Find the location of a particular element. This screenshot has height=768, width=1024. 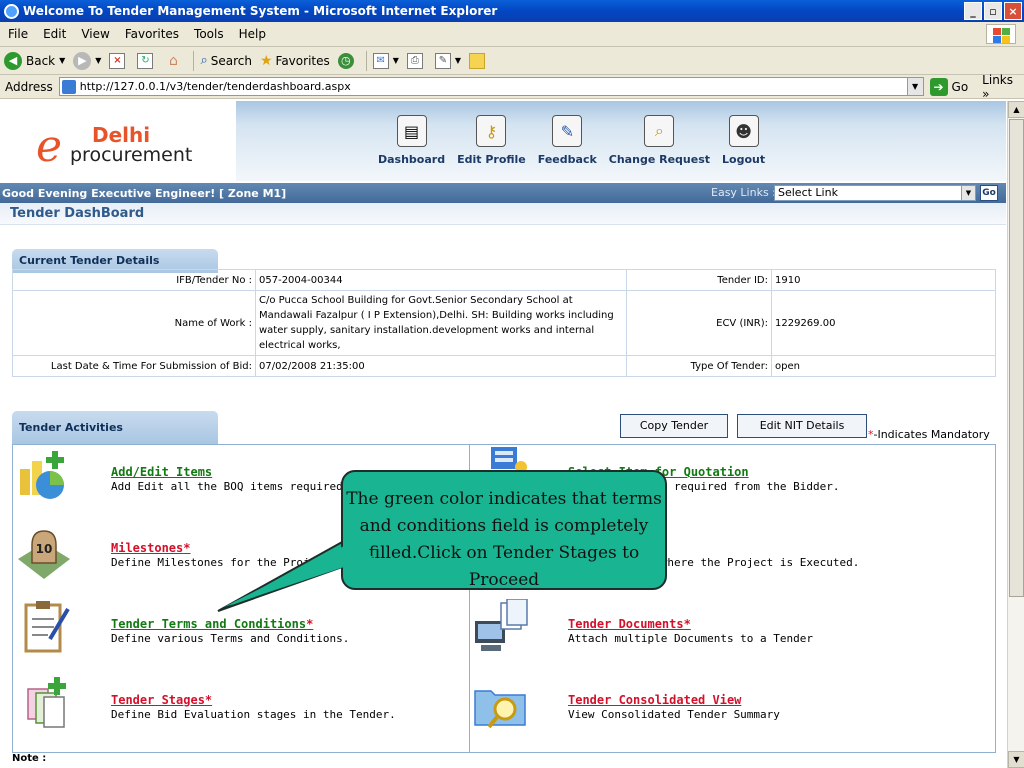

tender-type-value: open is located at coordinates (883, 366).